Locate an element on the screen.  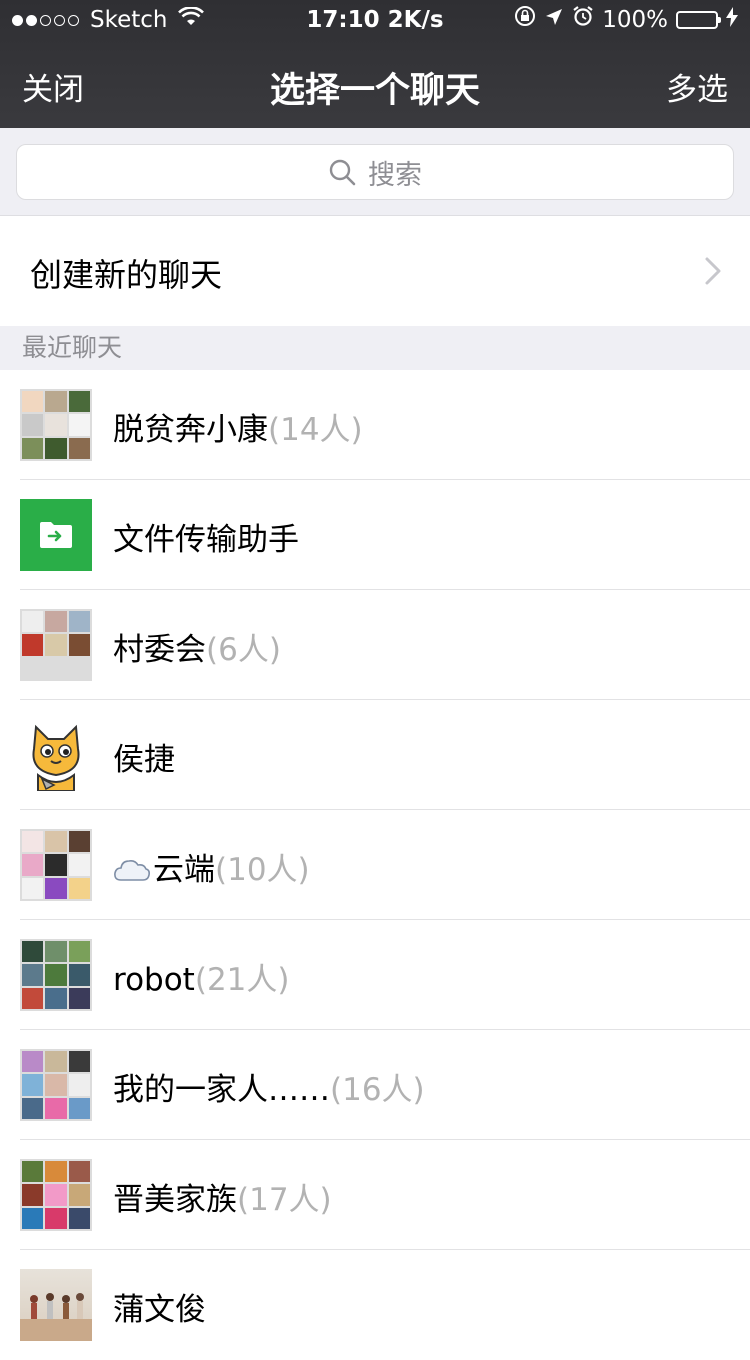
member-count: (21人) is located at coordinates (242, 980).